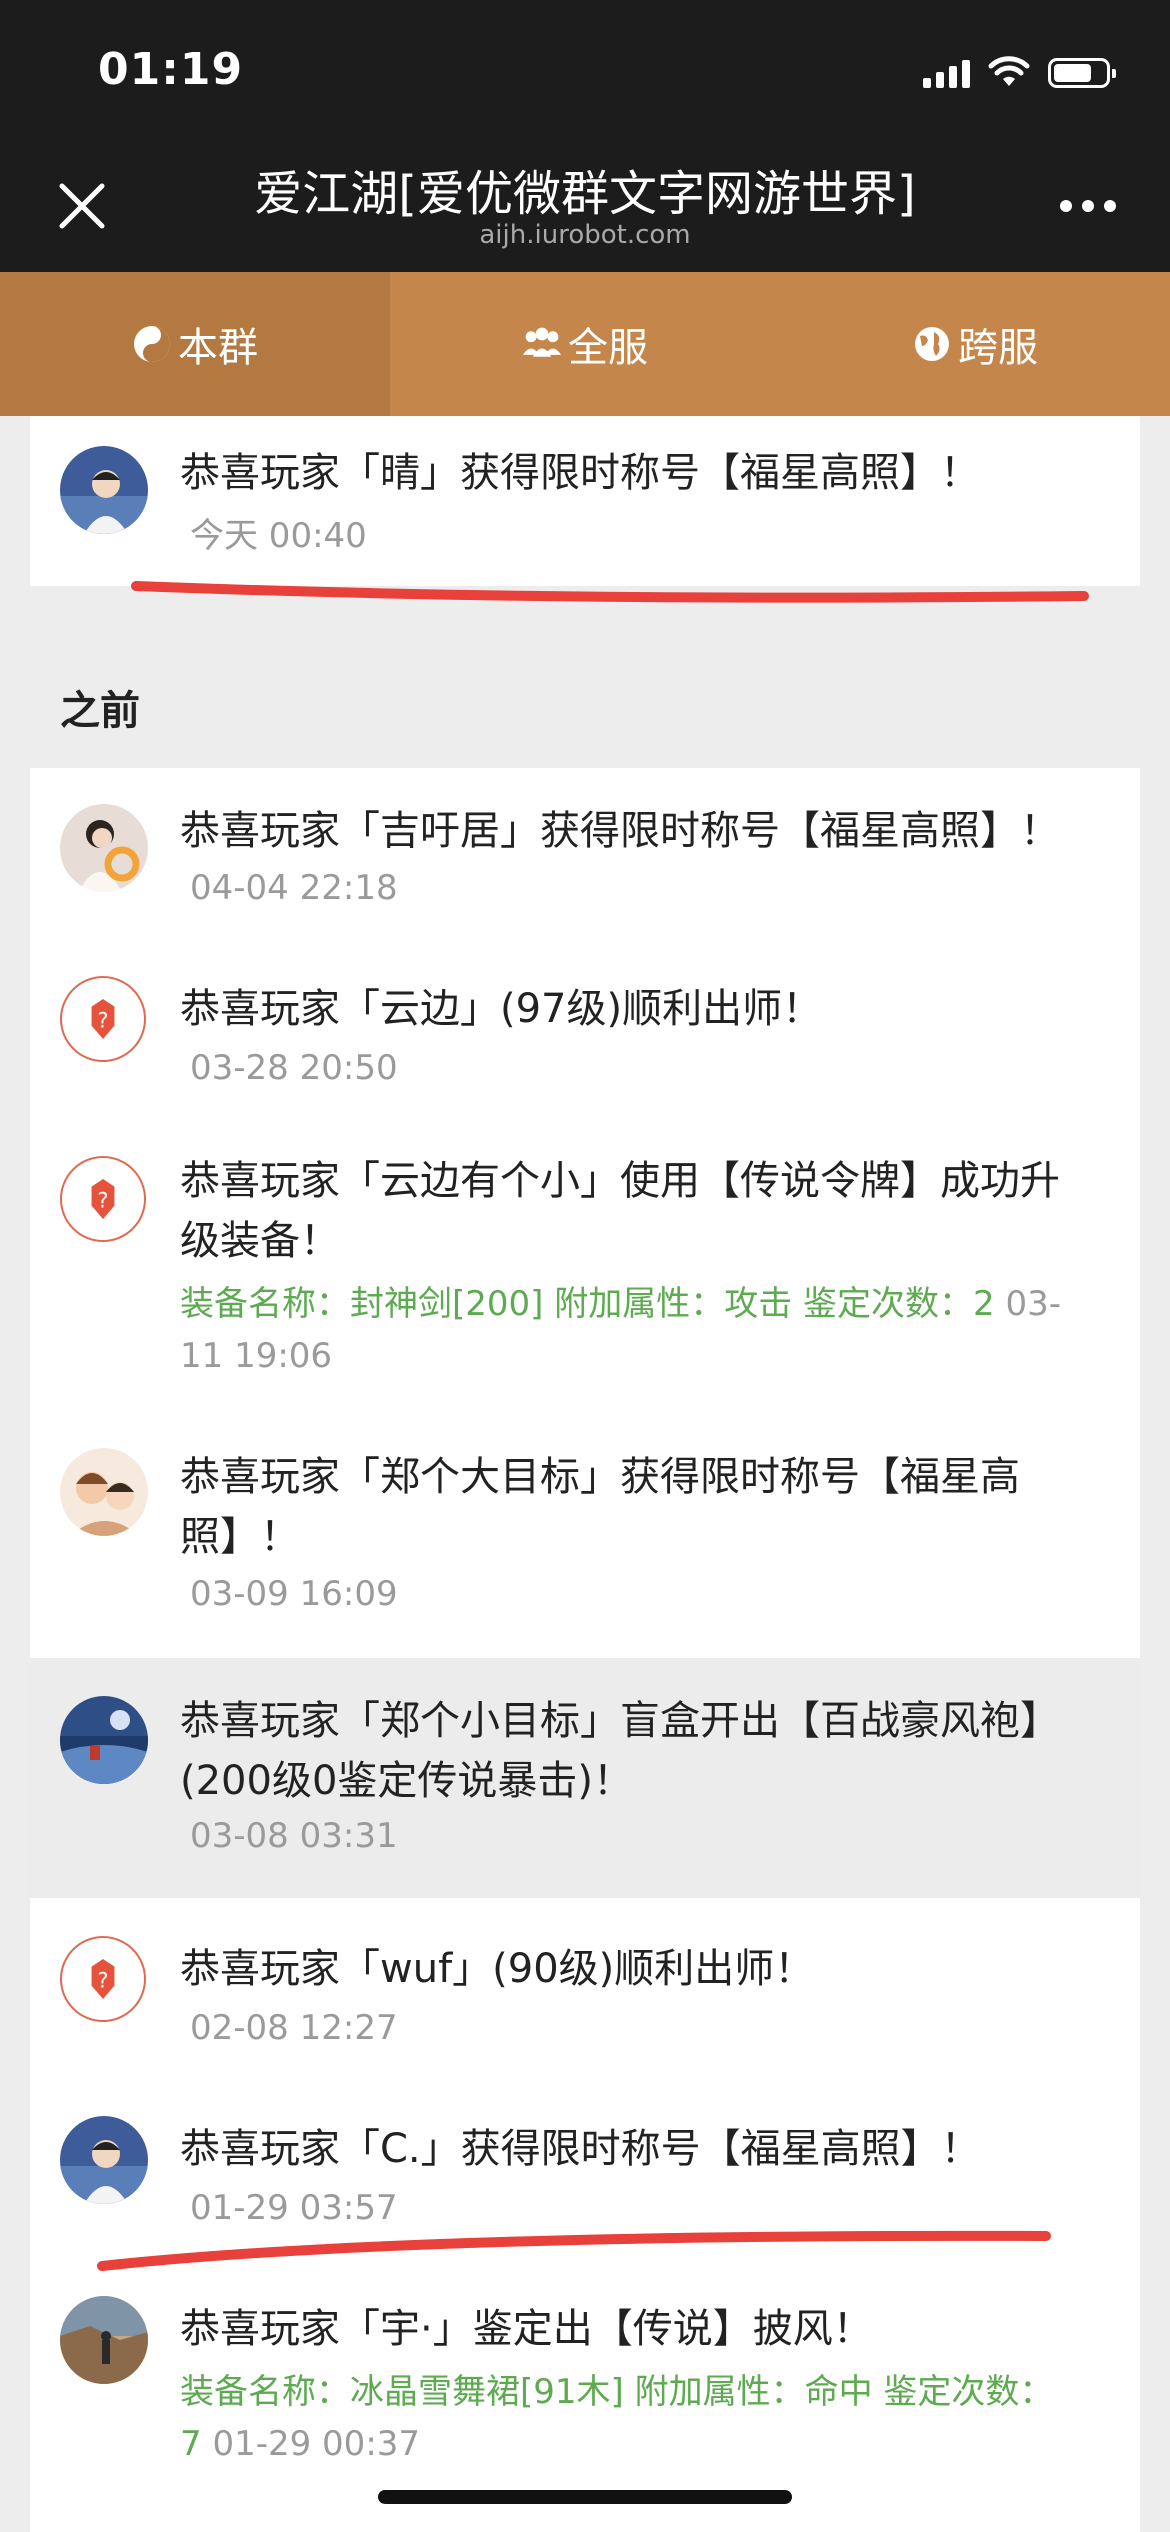 This screenshot has height=2532, width=1170. I want to click on timestamp: 11 19:06, so click(256, 1356).